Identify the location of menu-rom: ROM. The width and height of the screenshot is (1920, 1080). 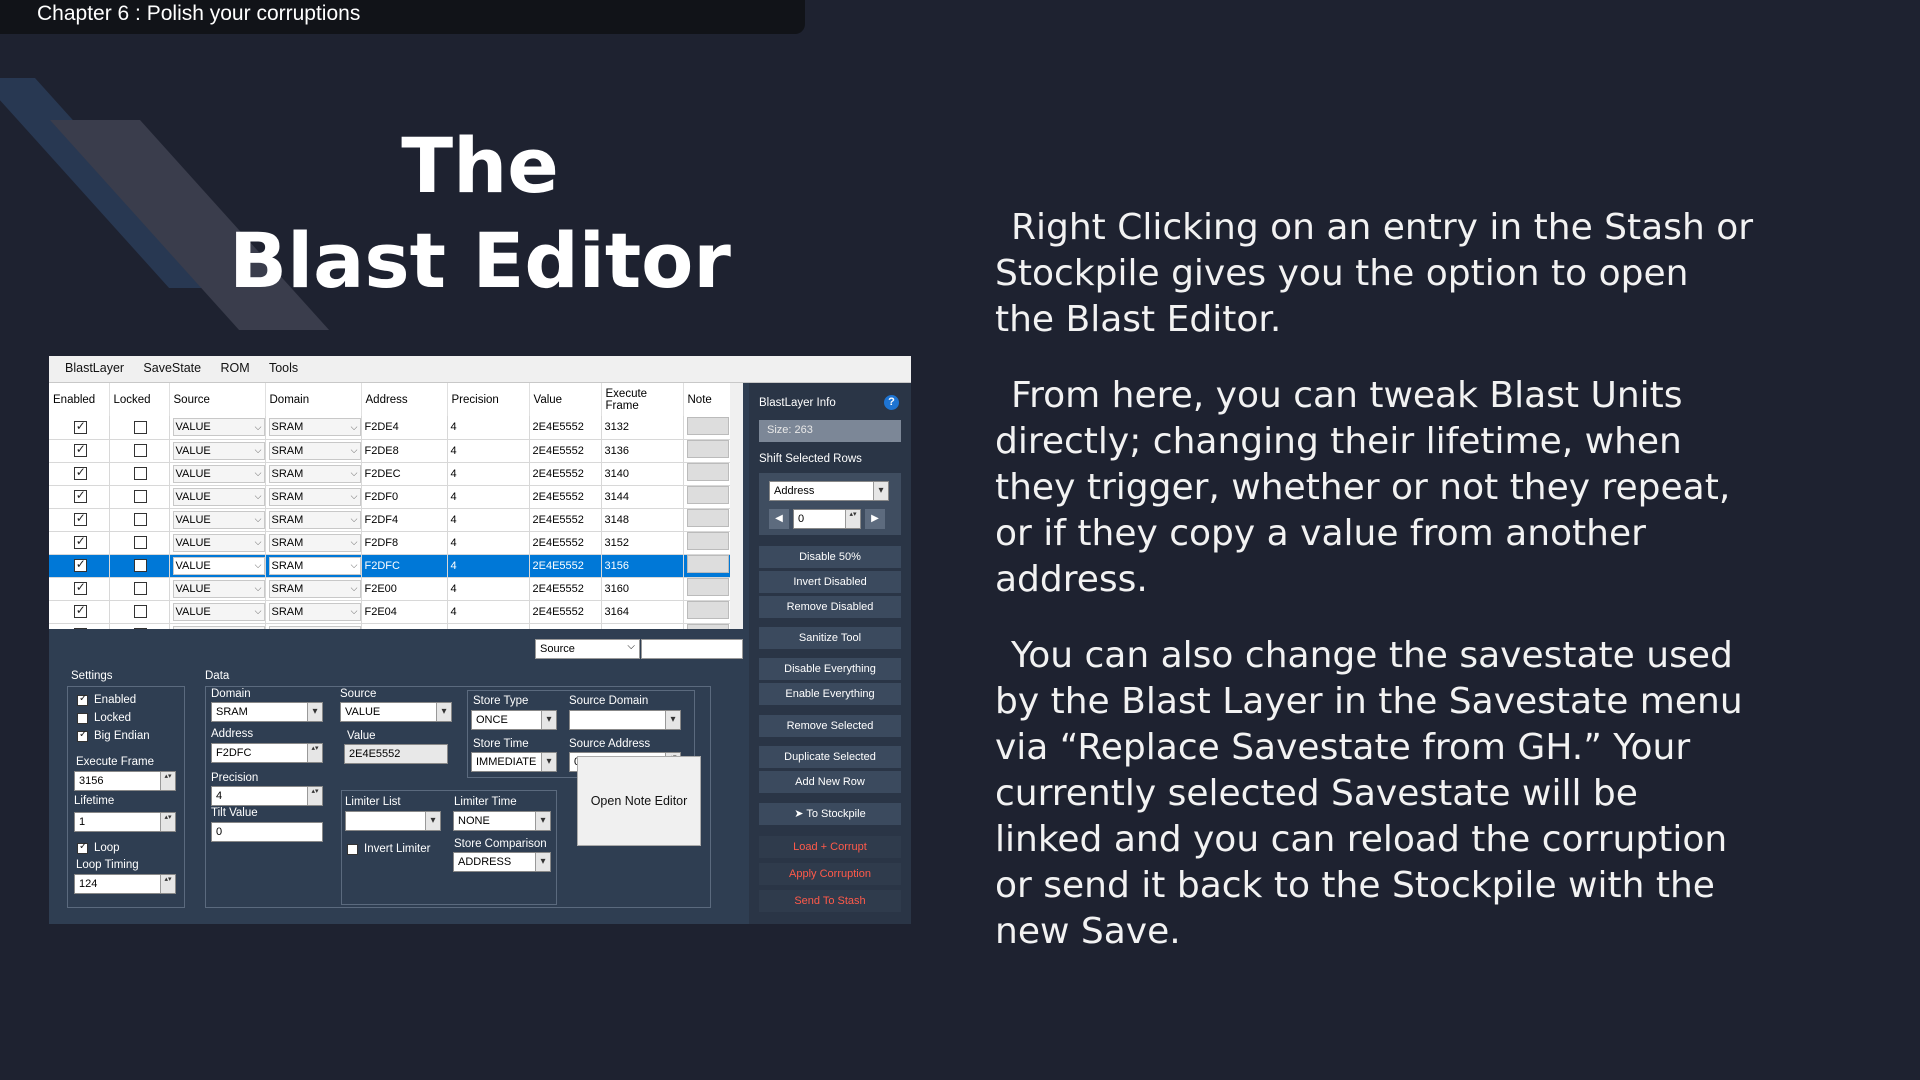
(226, 365).